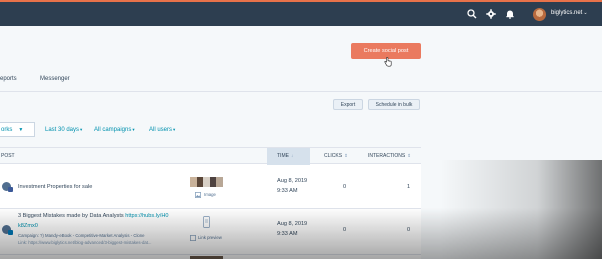 This screenshot has width=602, height=259. Describe the element at coordinates (388, 62) in the screenshot. I see `hand-cursor-icon` at that location.